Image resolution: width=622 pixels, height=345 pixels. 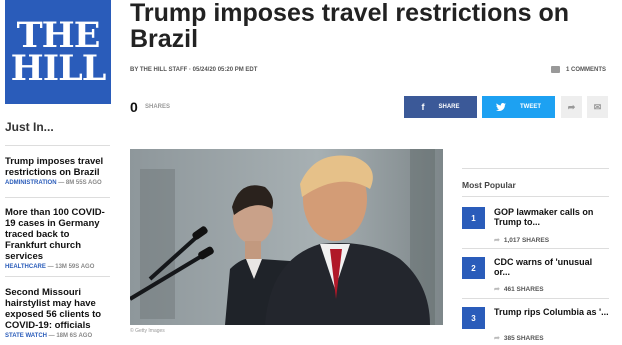 I want to click on comments-link: 1 COMMENTS, so click(x=578, y=69).